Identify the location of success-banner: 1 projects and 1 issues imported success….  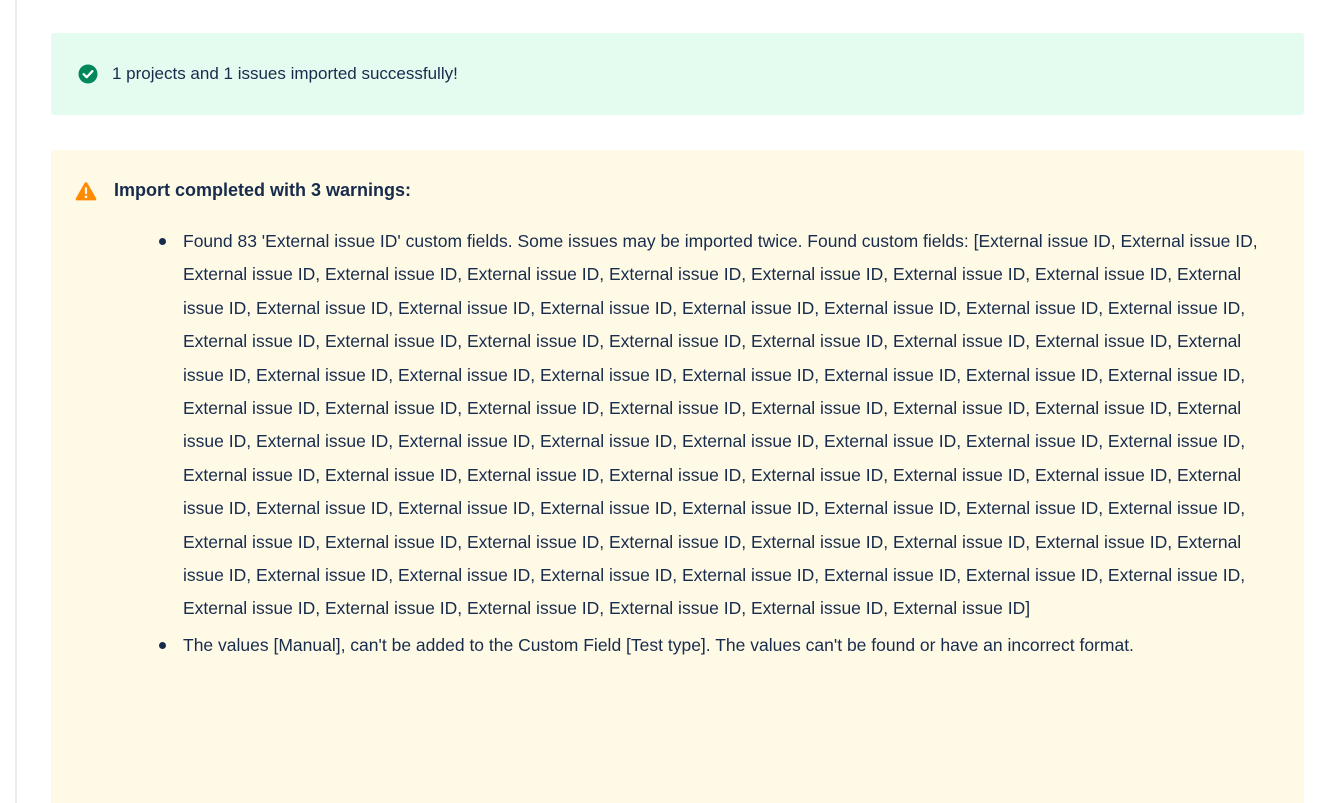
(677, 74).